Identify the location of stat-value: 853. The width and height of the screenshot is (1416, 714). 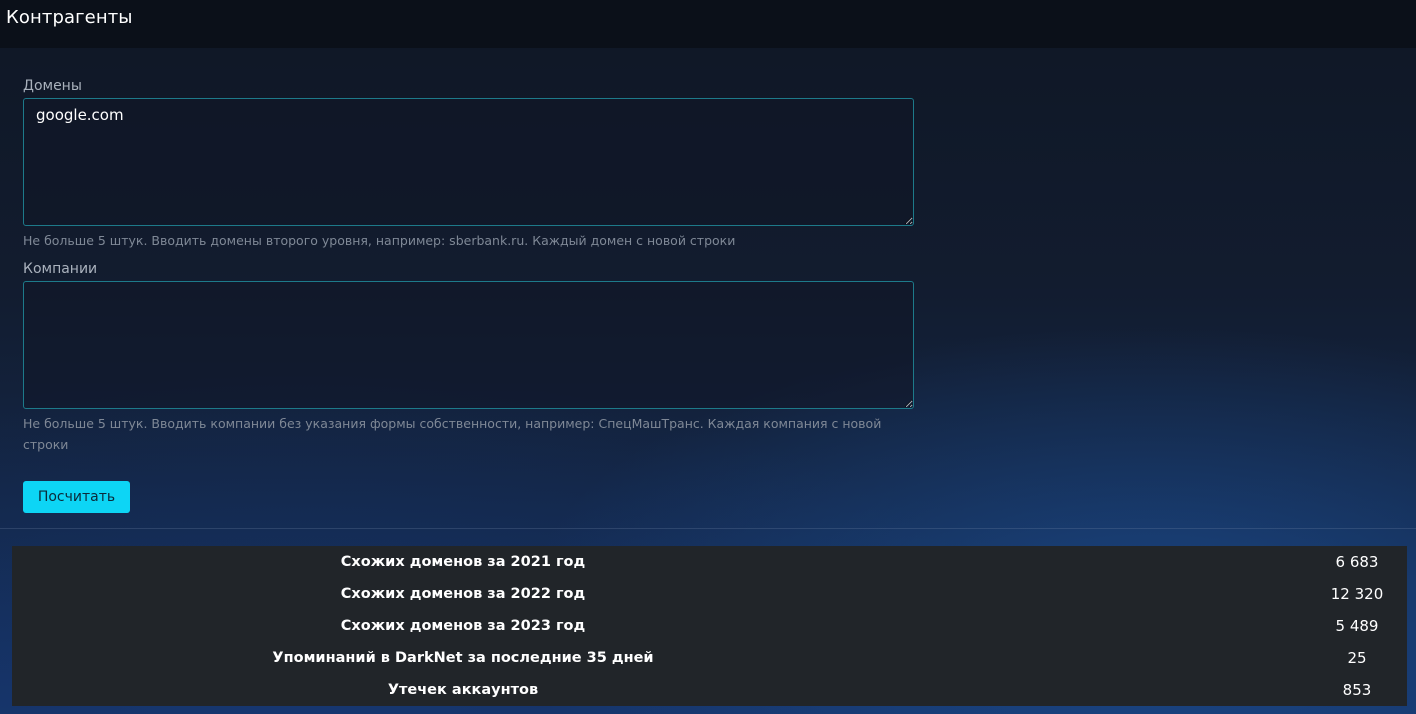
(1357, 690).